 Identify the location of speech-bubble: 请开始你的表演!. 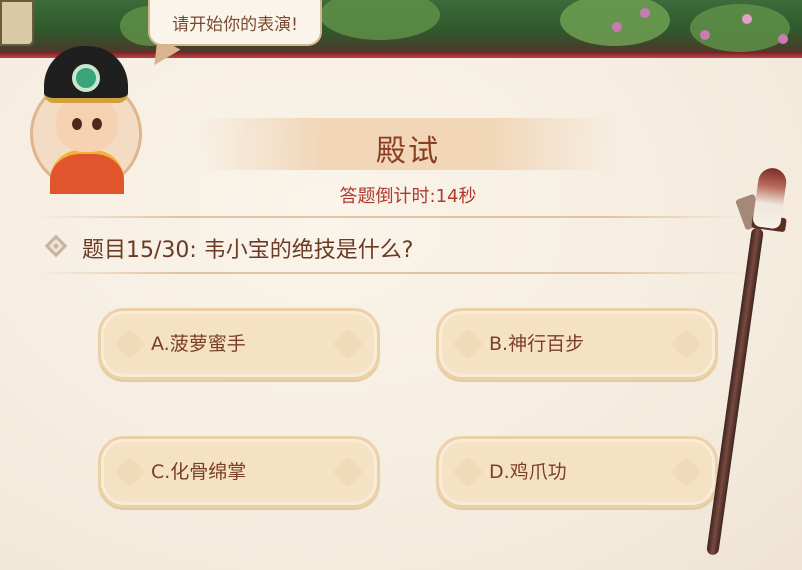
(235, 23).